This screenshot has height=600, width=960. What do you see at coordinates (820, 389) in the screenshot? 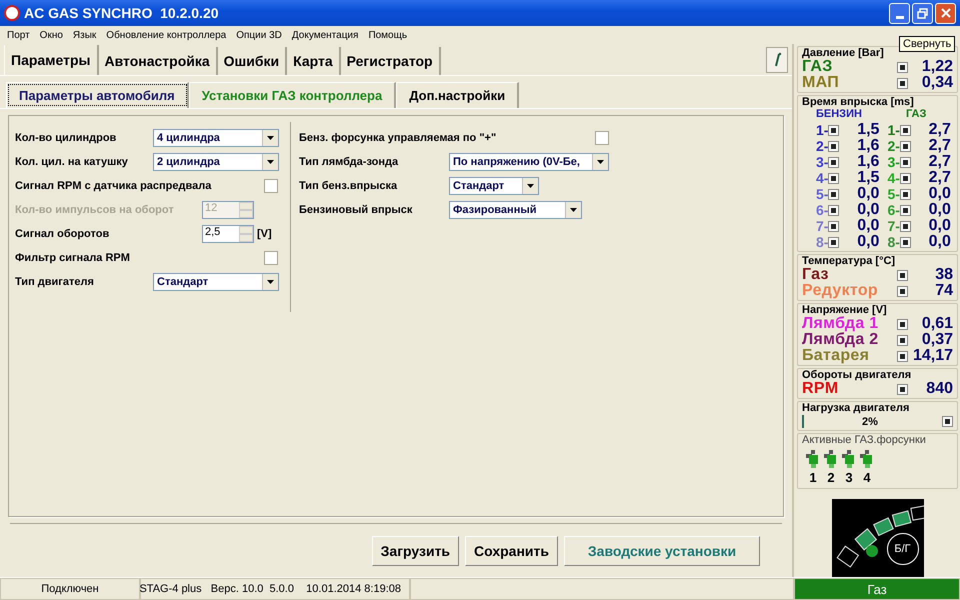
I see `reading-label: RPM` at bounding box center [820, 389].